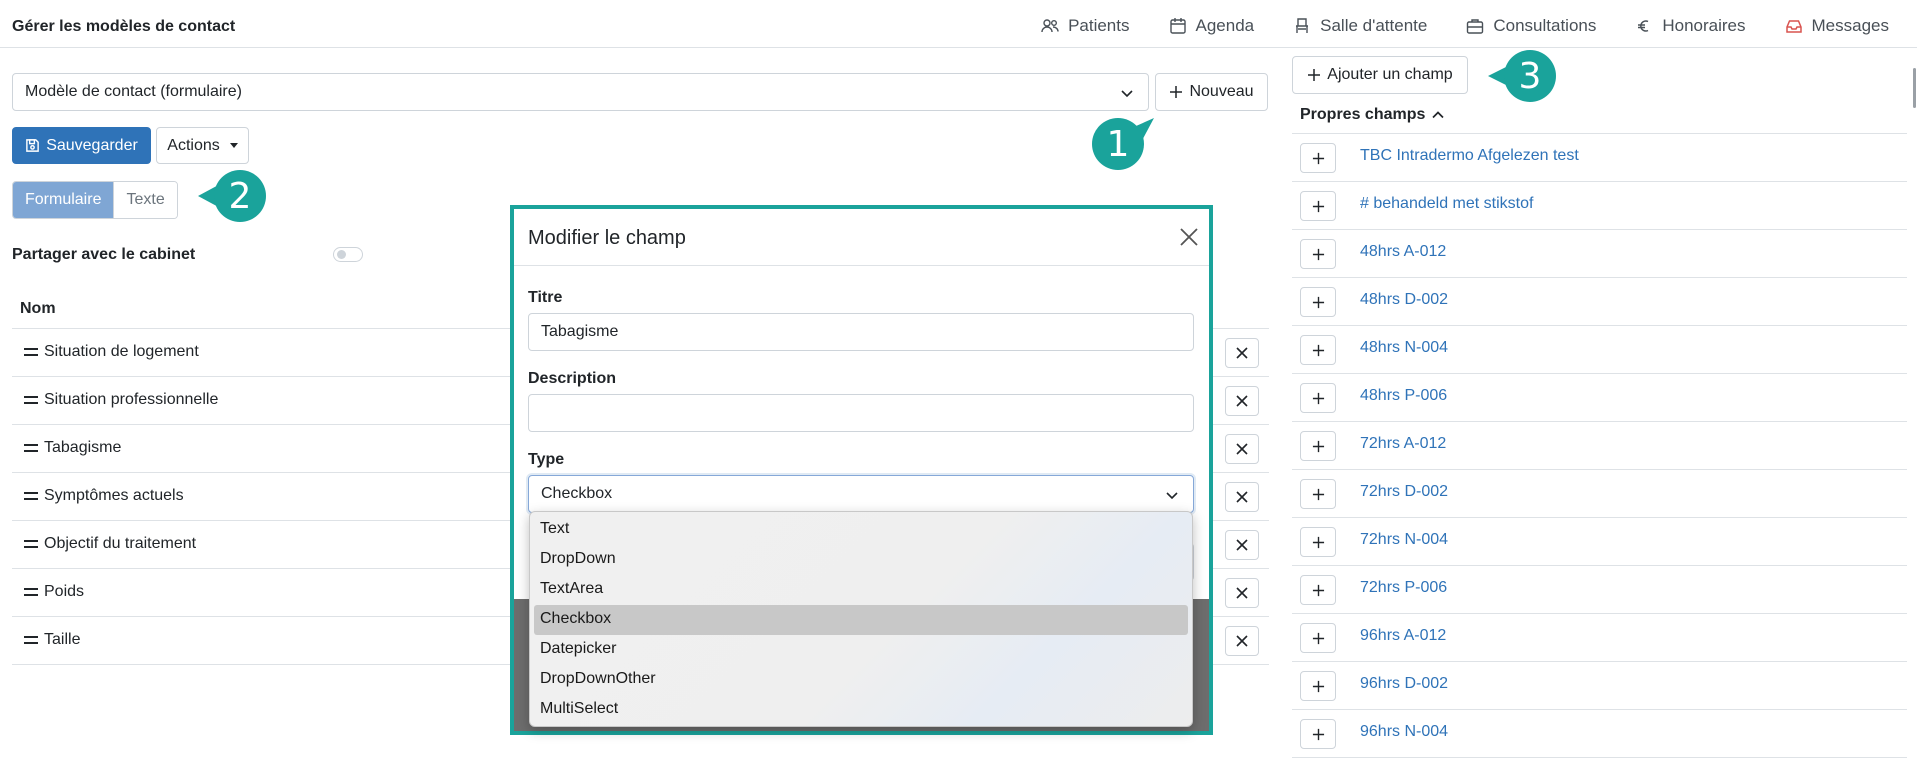 The height and width of the screenshot is (768, 1917). Describe the element at coordinates (861, 494) in the screenshot. I see `type-select: Checkbox` at that location.